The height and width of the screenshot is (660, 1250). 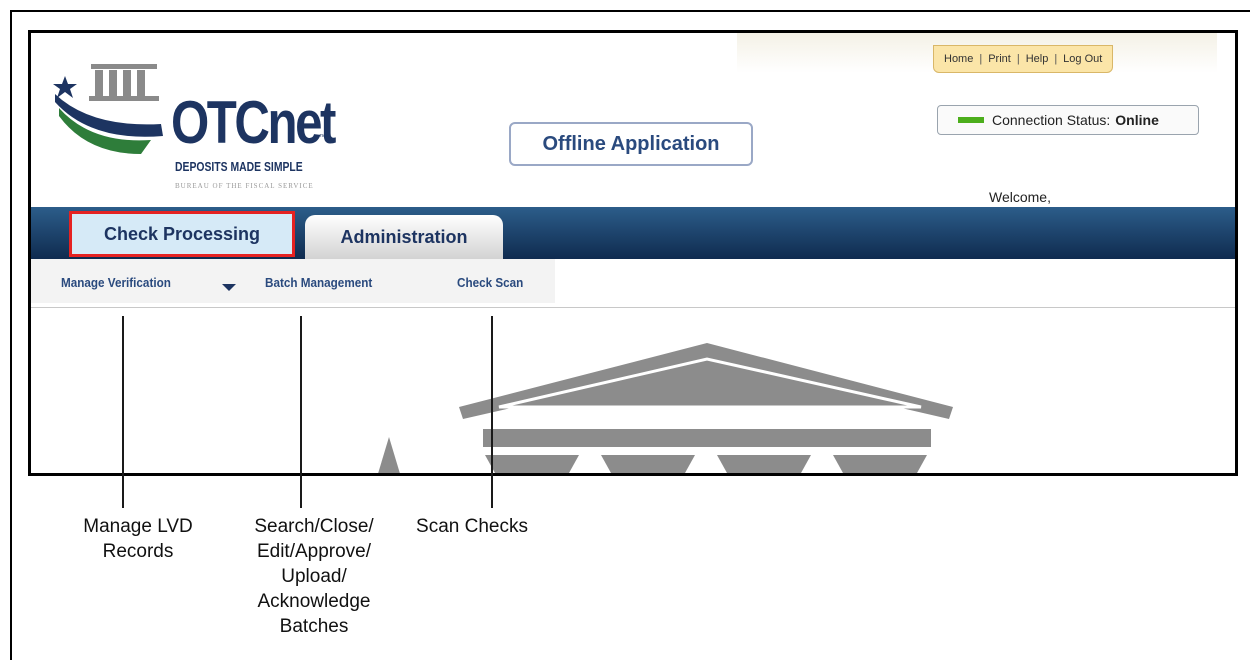 What do you see at coordinates (1082, 59) in the screenshot?
I see `logout-link: Log Out` at bounding box center [1082, 59].